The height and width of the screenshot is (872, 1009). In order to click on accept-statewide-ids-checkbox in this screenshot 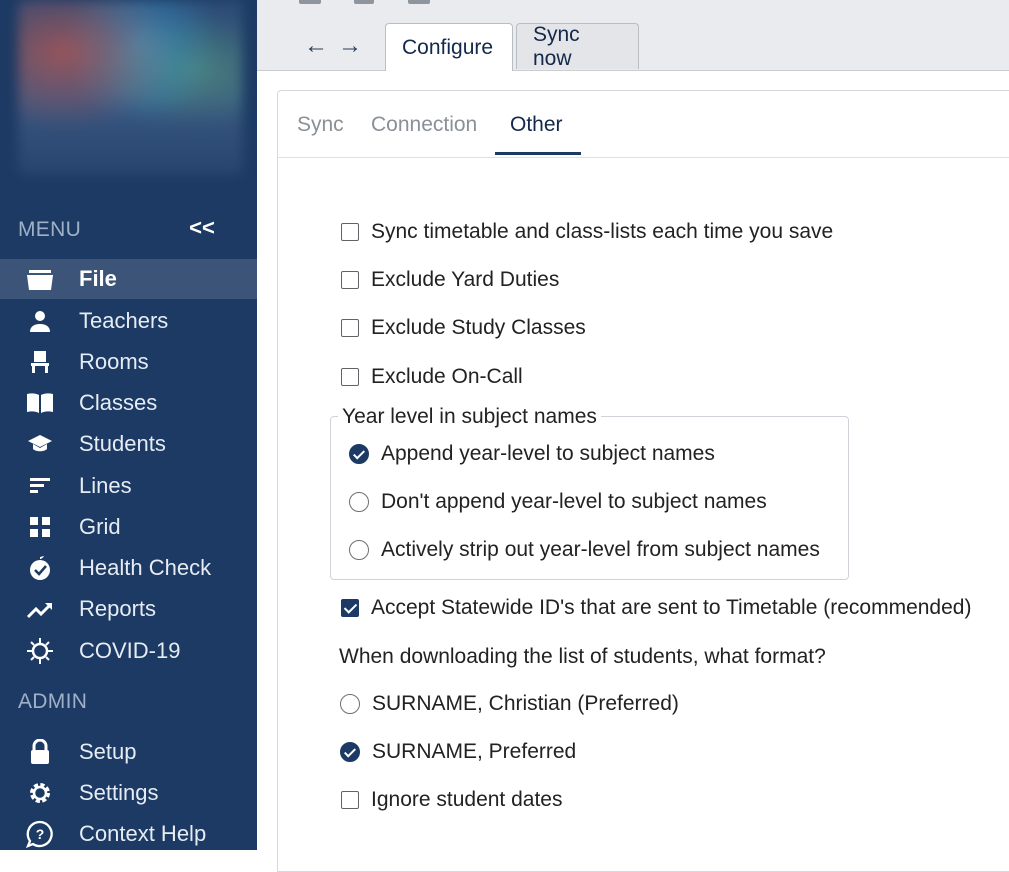, I will do `click(350, 608)`.